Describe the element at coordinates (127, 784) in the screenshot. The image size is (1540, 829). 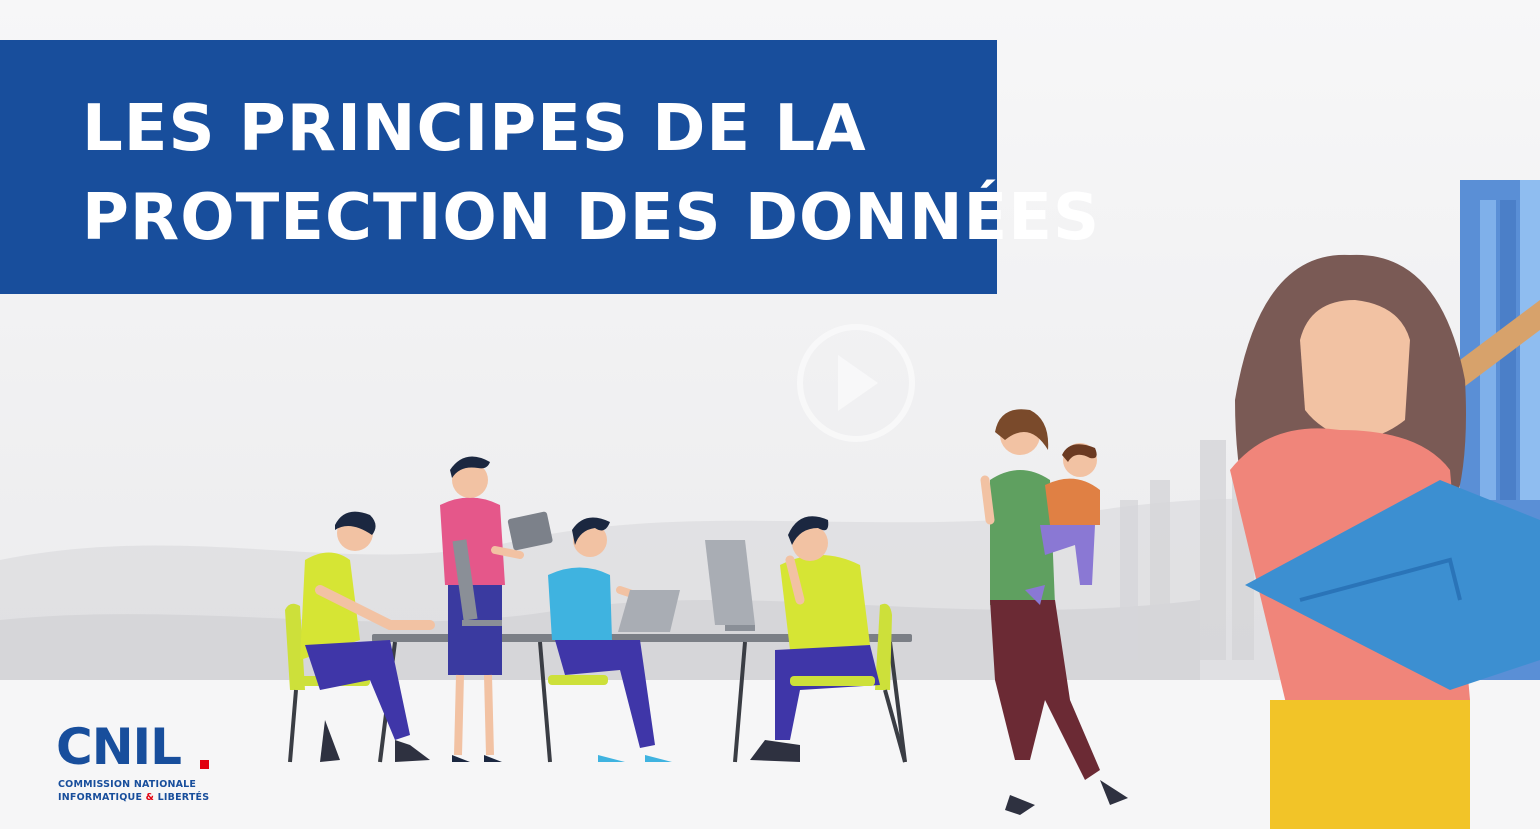
I see `logo-subtitle-line-1: COMMISSION NATIONALE` at that location.